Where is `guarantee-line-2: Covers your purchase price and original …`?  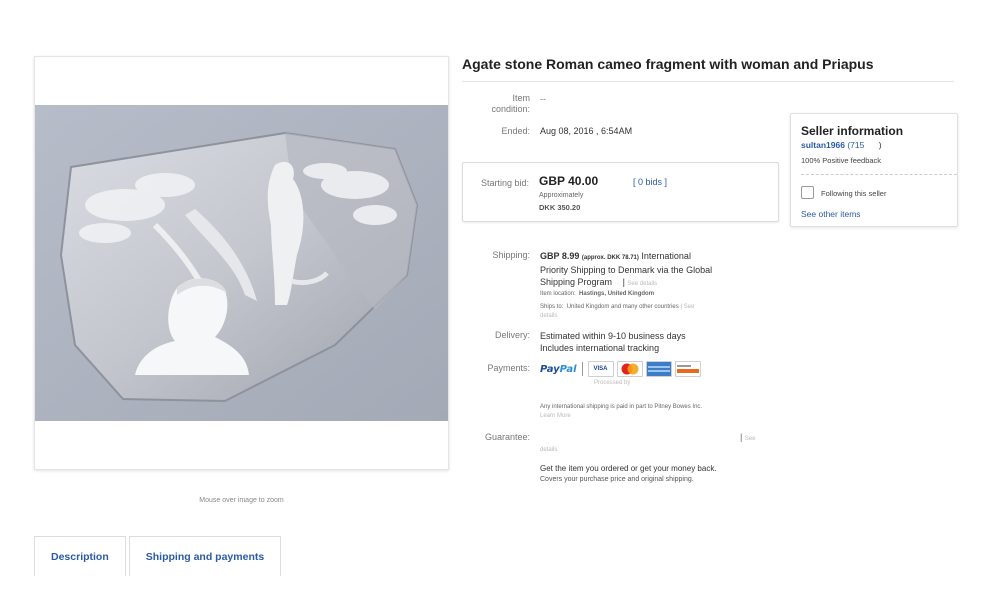 guarantee-line-2: Covers your purchase price and original … is located at coordinates (617, 479).